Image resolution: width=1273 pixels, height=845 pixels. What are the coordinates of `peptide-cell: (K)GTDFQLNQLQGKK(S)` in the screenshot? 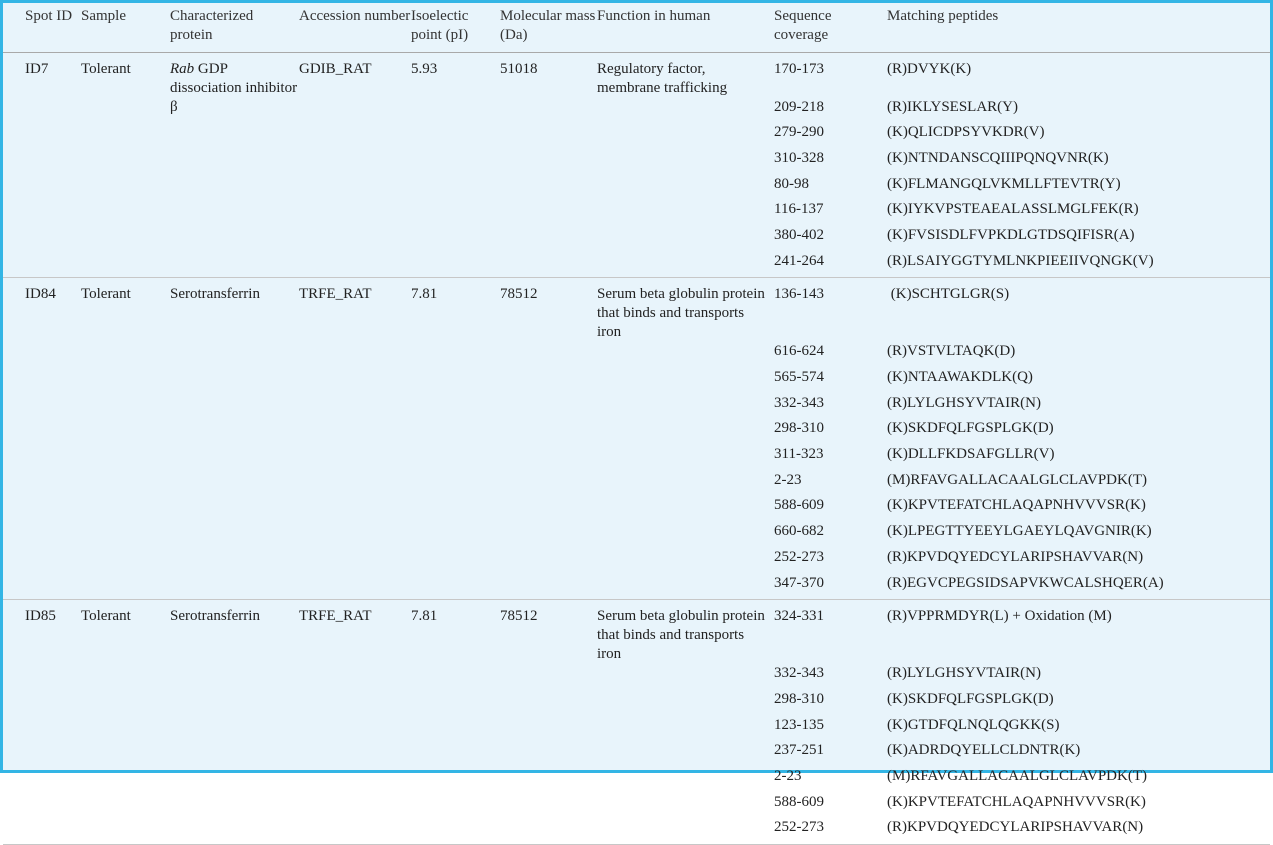 It's located at (973, 724).